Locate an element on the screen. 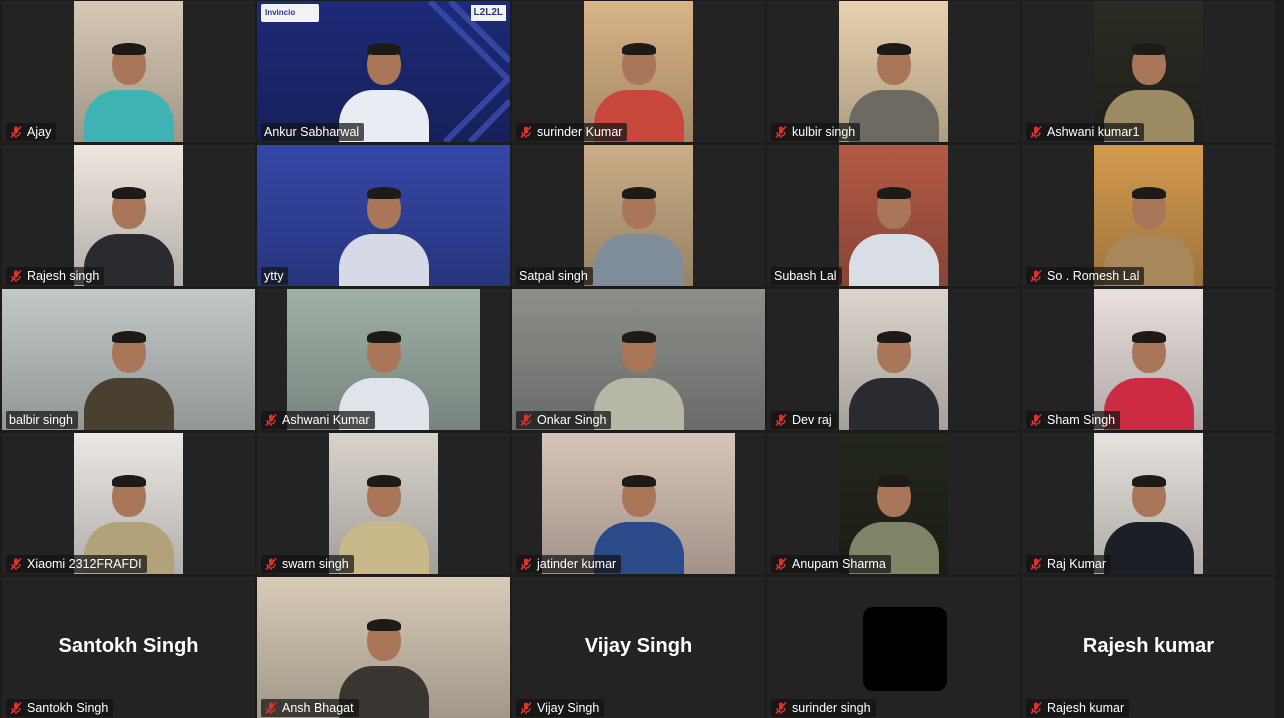 The height and width of the screenshot is (718, 1284). participant-tile: So . Romesh Lal is located at coordinates (1148, 215).